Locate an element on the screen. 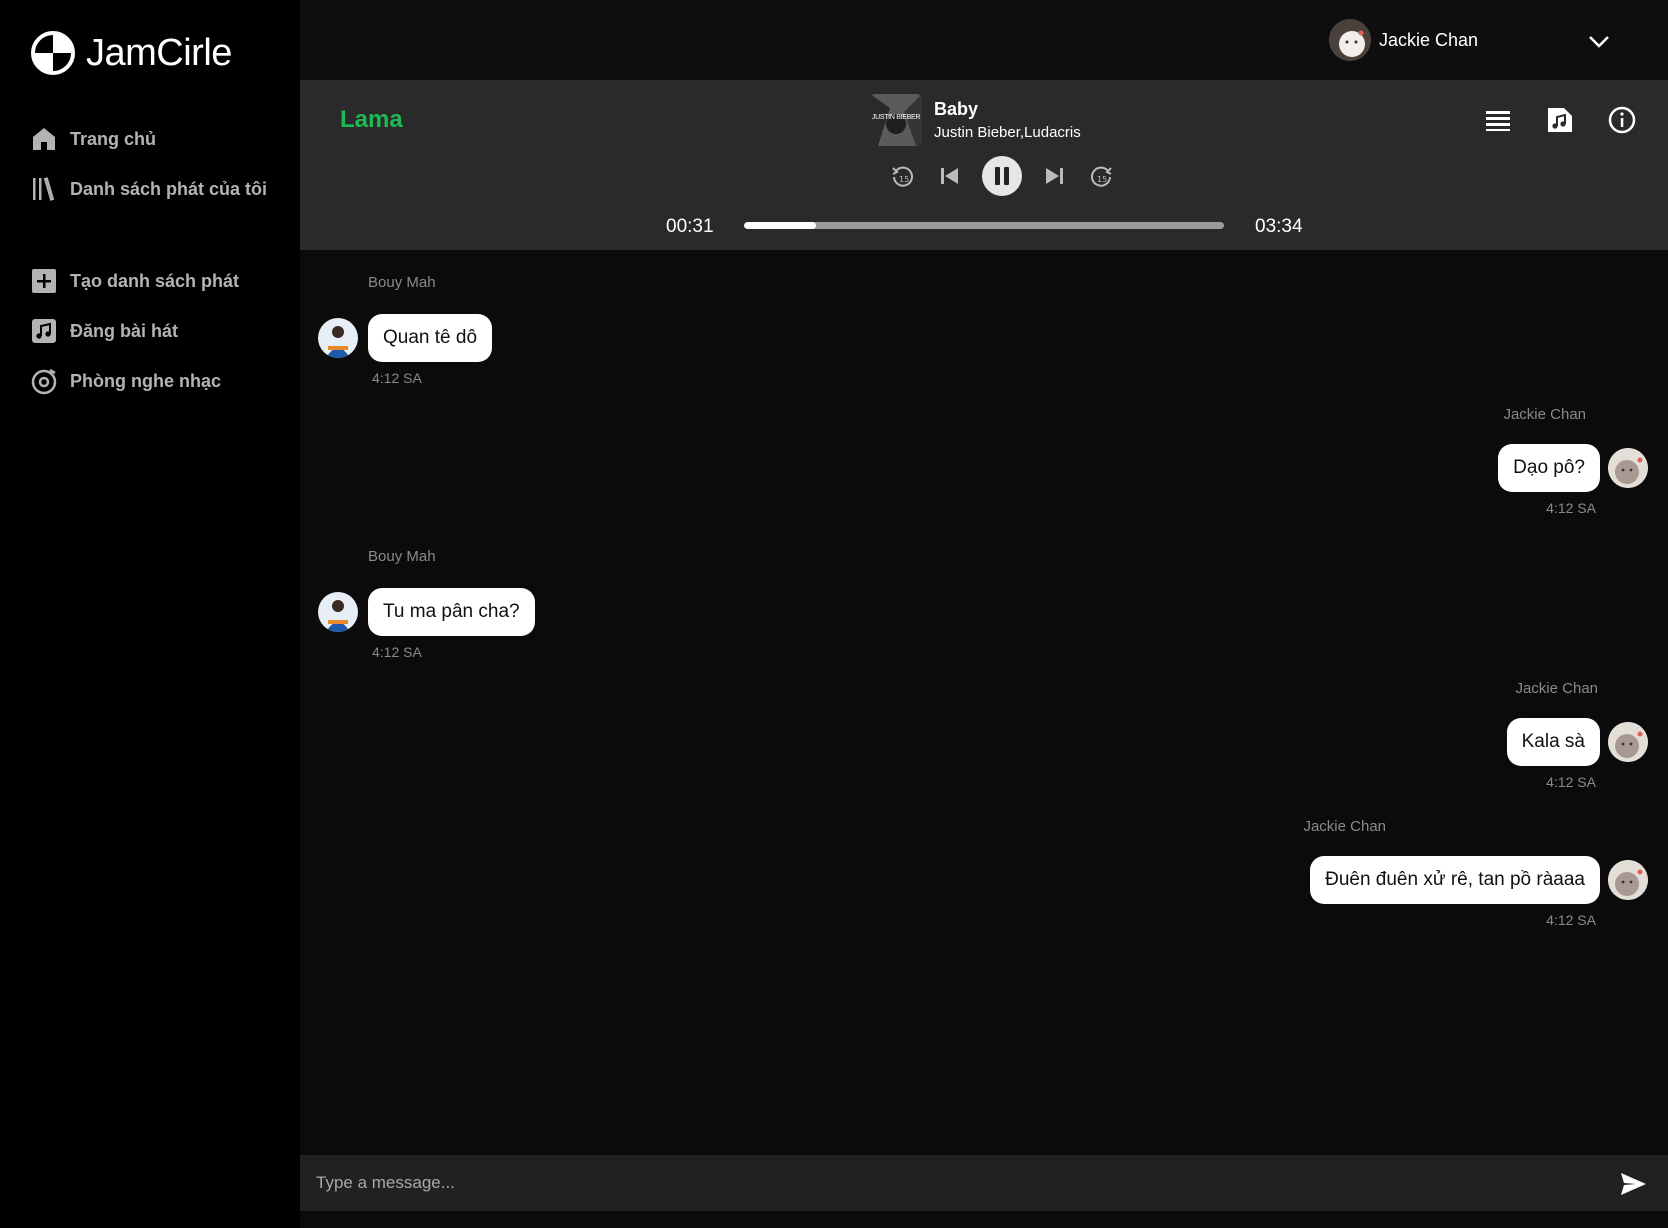  nav-item-upload-song: Đăng bài hát is located at coordinates (160, 331).